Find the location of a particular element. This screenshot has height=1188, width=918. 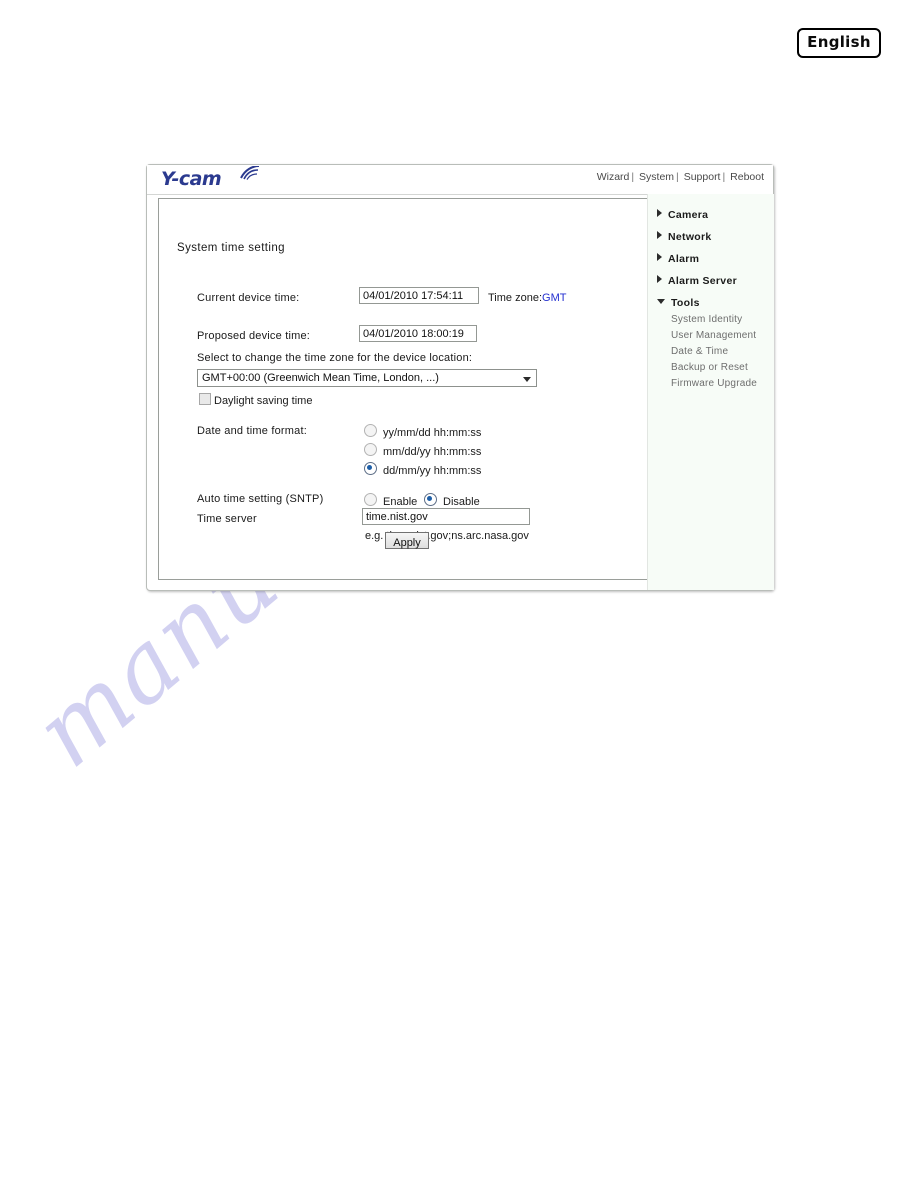

time-zone-readout: Time zone:GMT is located at coordinates (527, 298).